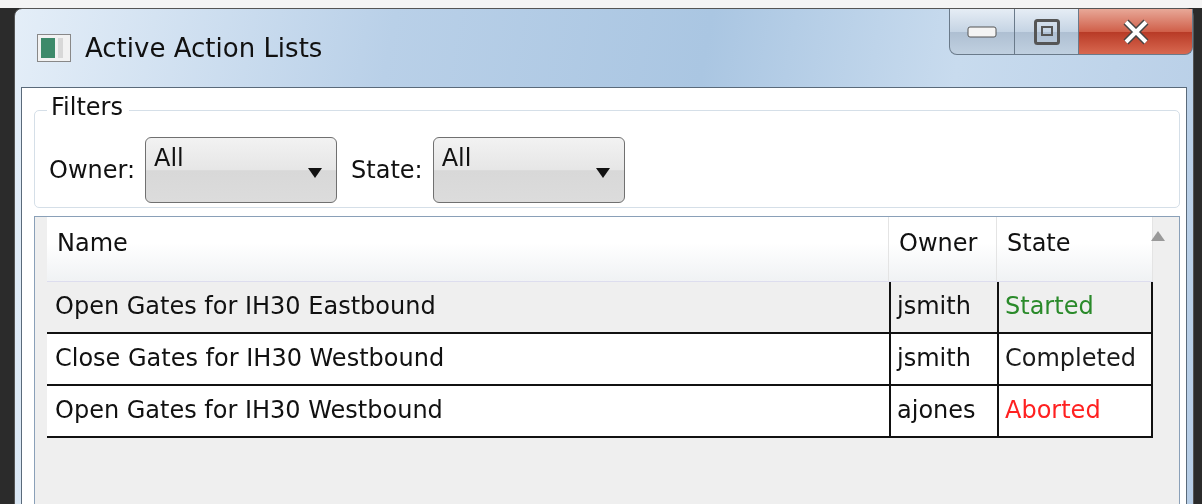 This screenshot has width=1202, height=504. I want to click on state-cell: Completed, so click(1075, 359).